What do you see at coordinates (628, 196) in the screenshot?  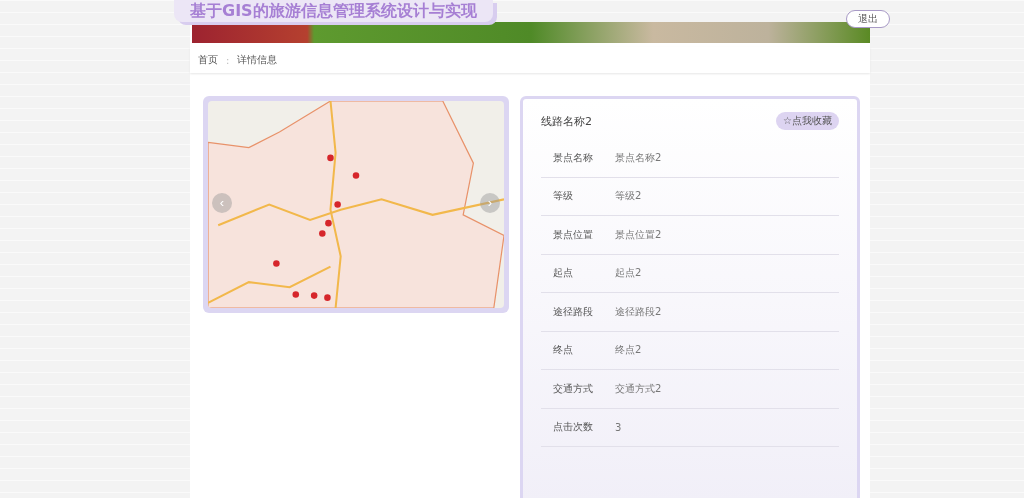 I see `field-value: 等级2` at bounding box center [628, 196].